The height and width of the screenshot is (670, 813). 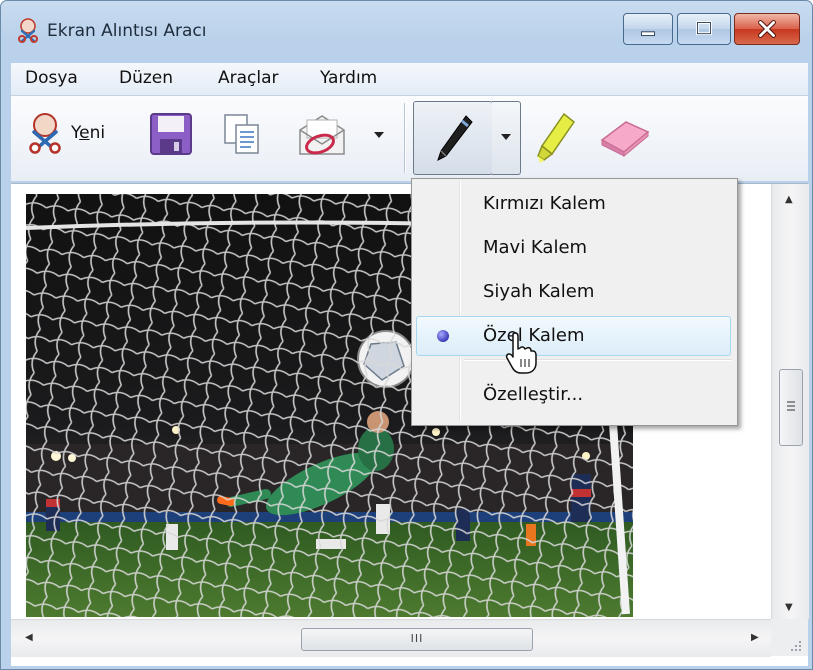 I want to click on menu-item-custom-pen: Özel Kalem, so click(x=573, y=336).